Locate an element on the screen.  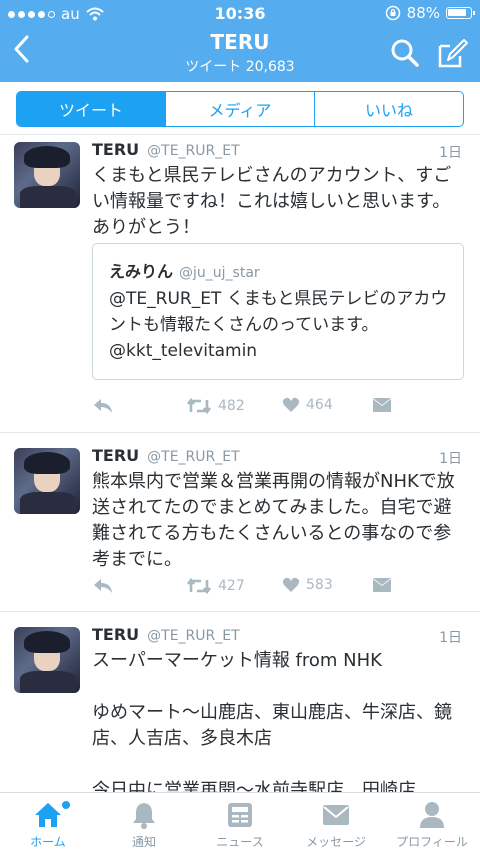
tab-news: ニュース is located at coordinates (240, 824).